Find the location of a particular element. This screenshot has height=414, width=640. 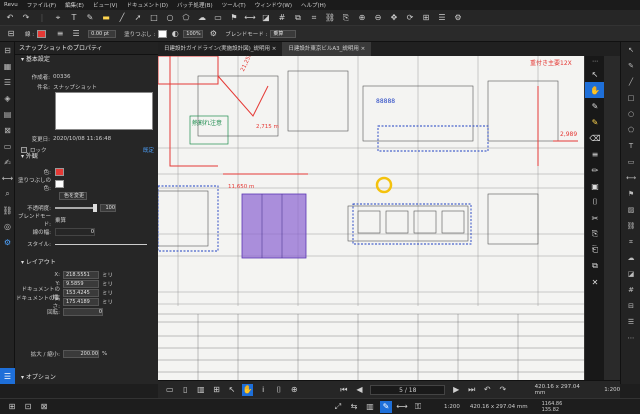

redo-icon: ↷ is located at coordinates (26, 18).